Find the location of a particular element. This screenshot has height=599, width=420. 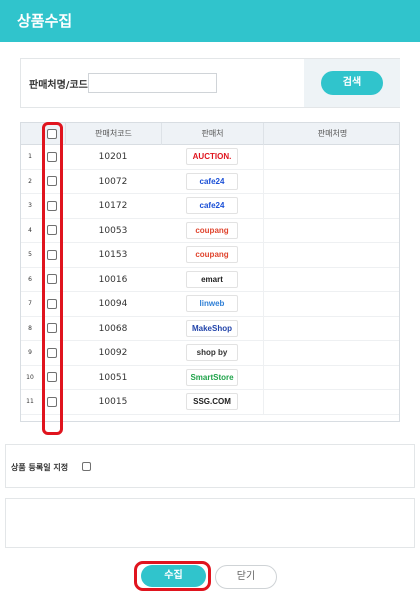

seller-logo-cell: SmartStore is located at coordinates (212, 378).